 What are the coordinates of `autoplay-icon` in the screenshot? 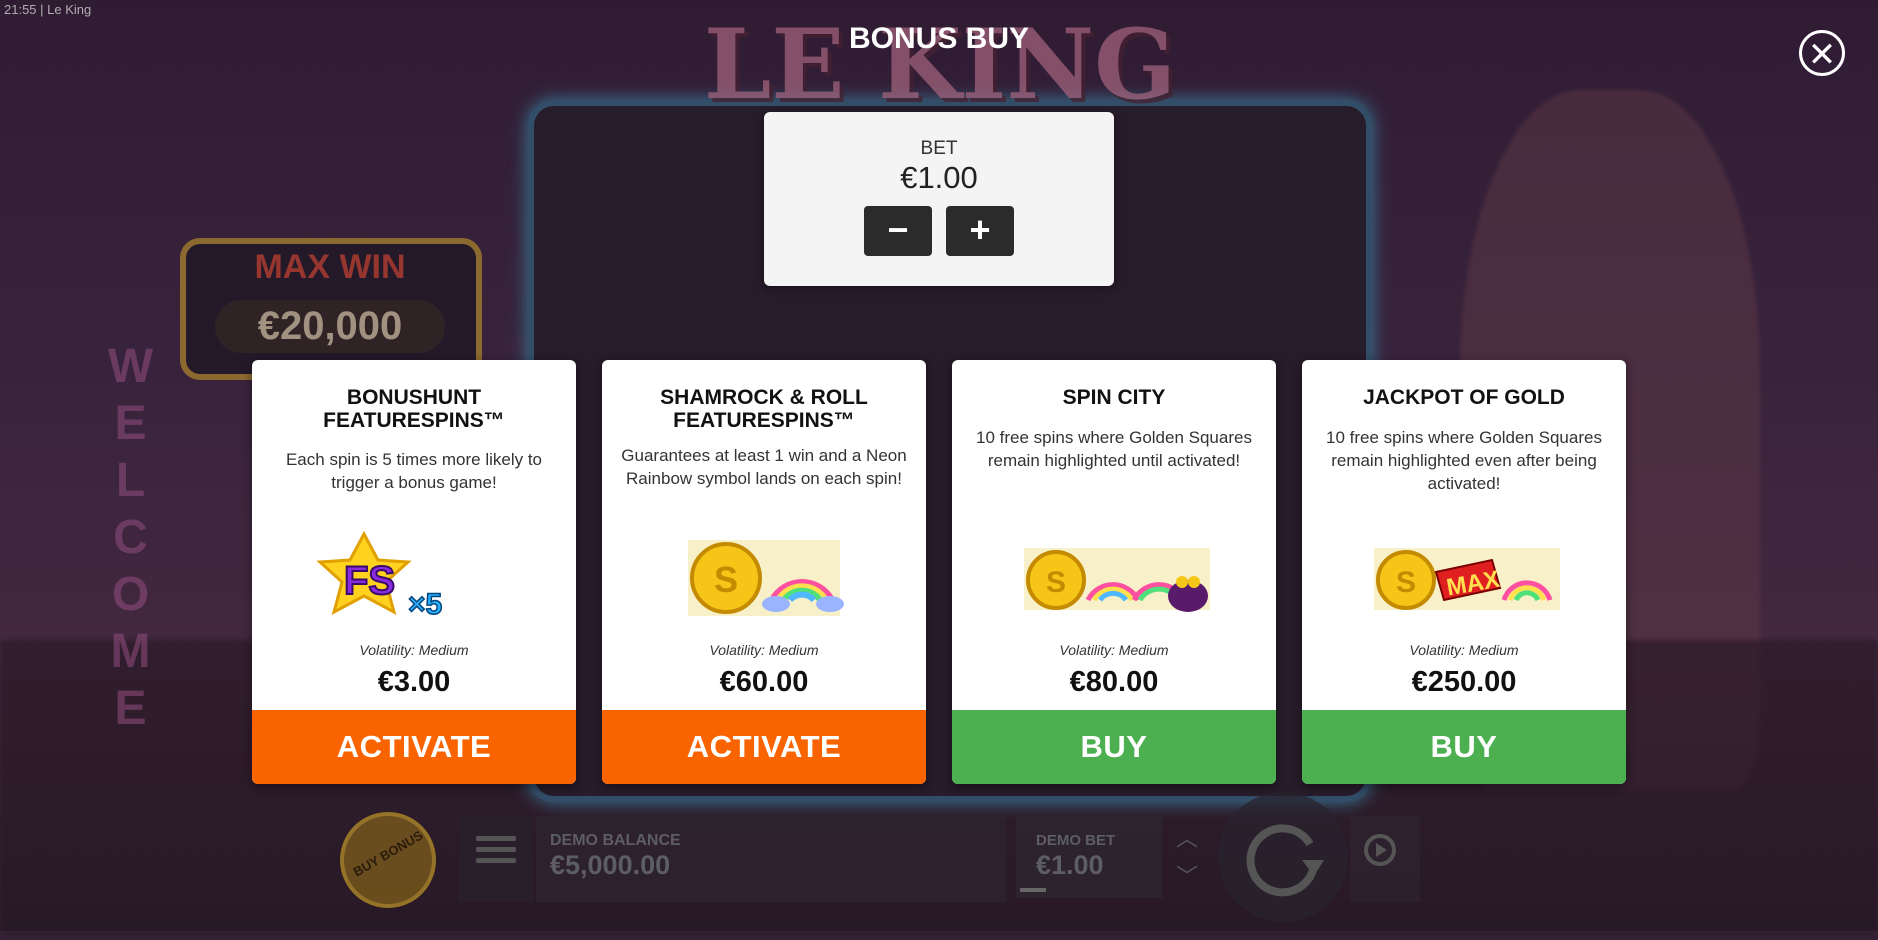 It's located at (1380, 850).